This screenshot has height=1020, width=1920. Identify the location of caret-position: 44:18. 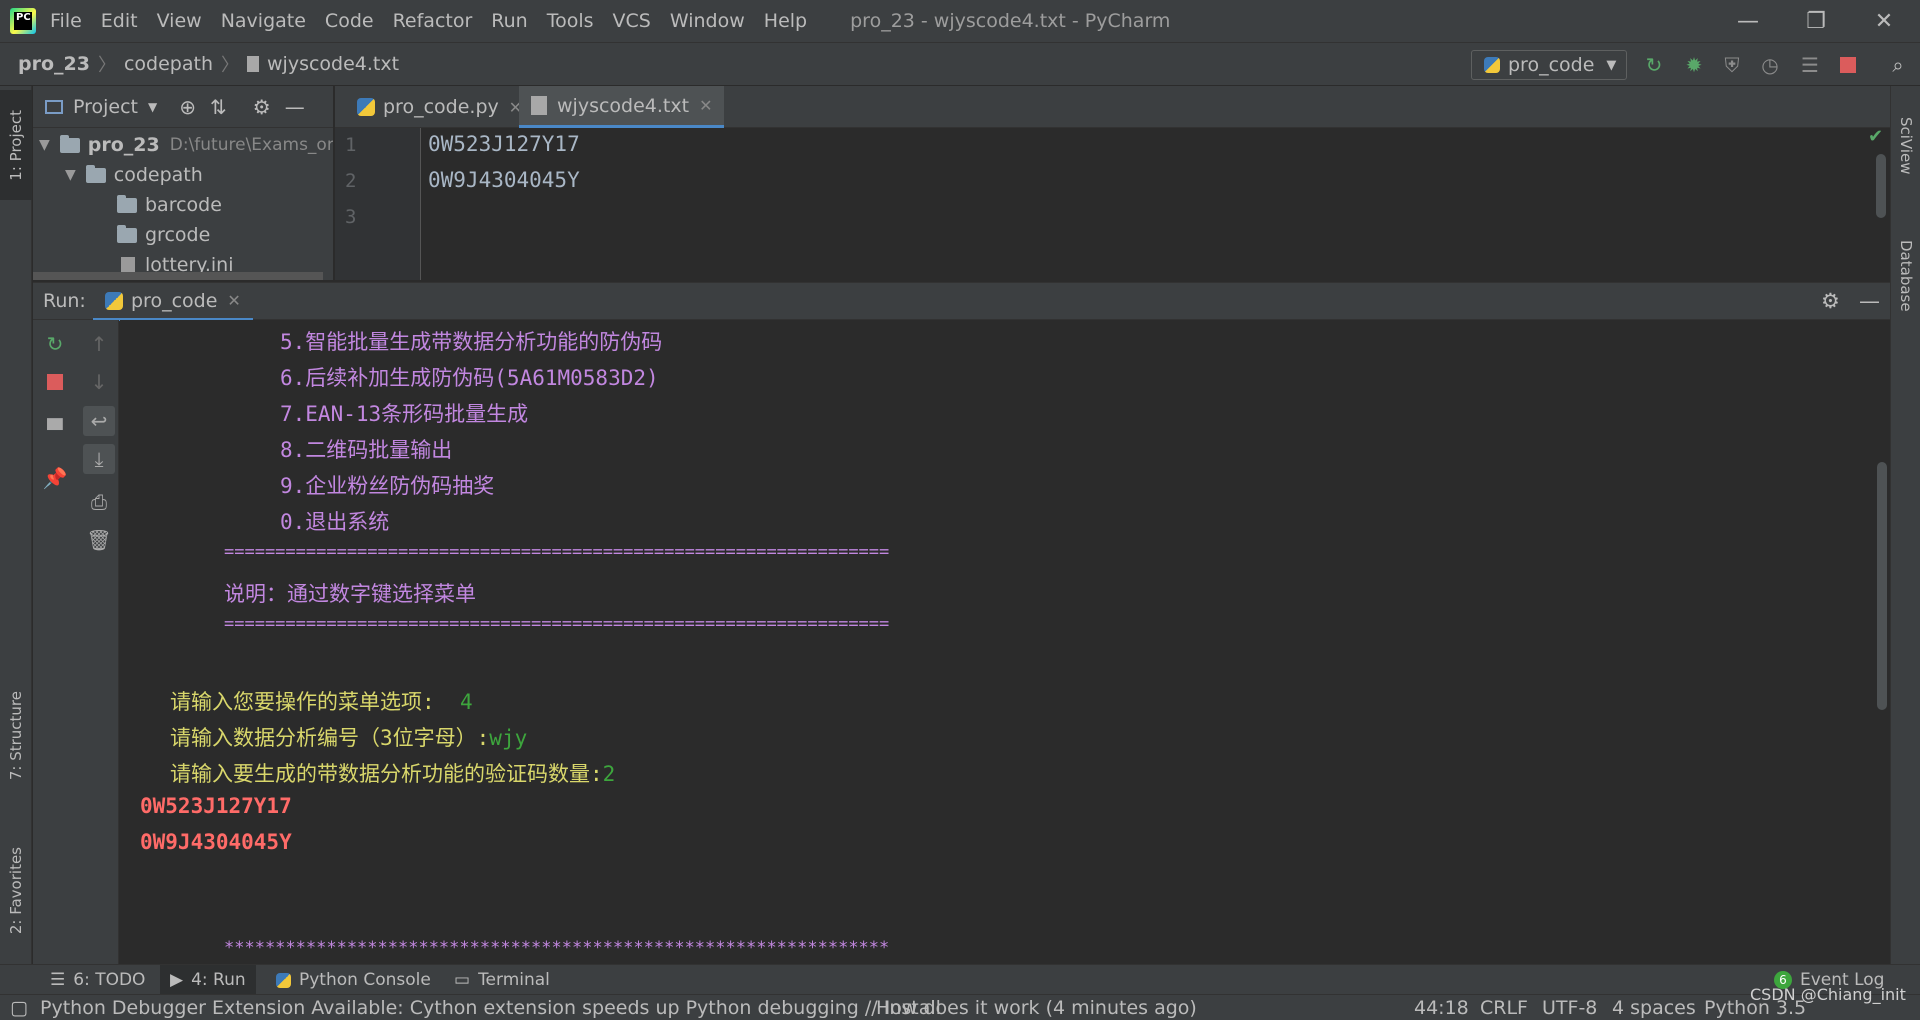
(1441, 1007).